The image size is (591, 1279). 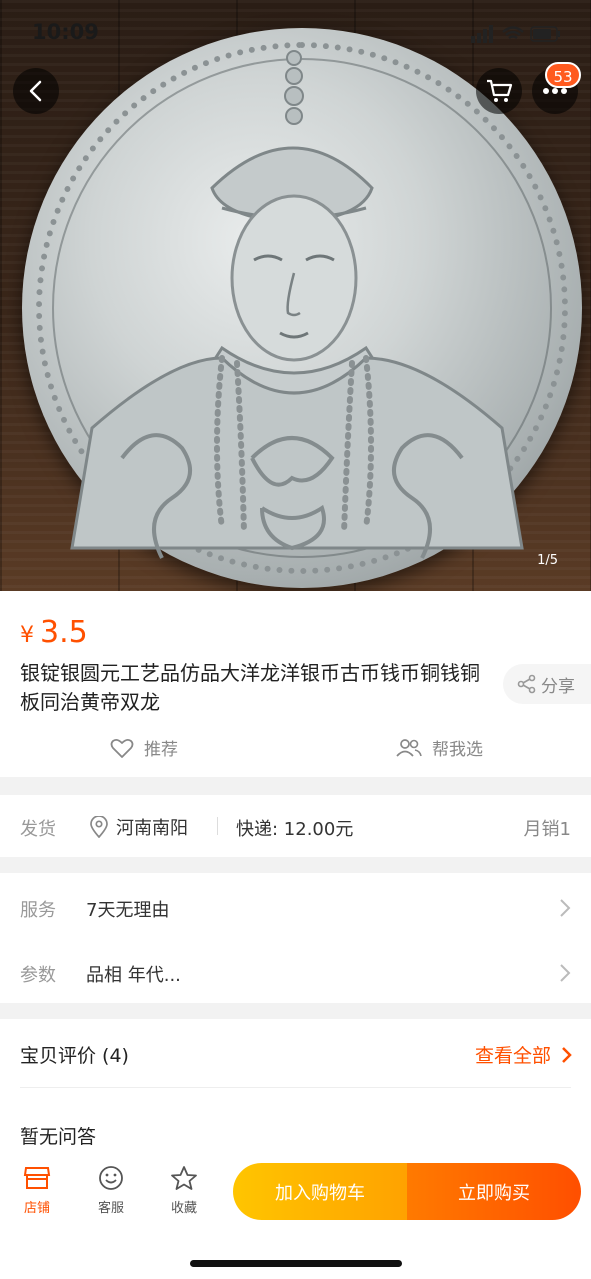 What do you see at coordinates (27, 635) in the screenshot?
I see `currency-symbol: ¥` at bounding box center [27, 635].